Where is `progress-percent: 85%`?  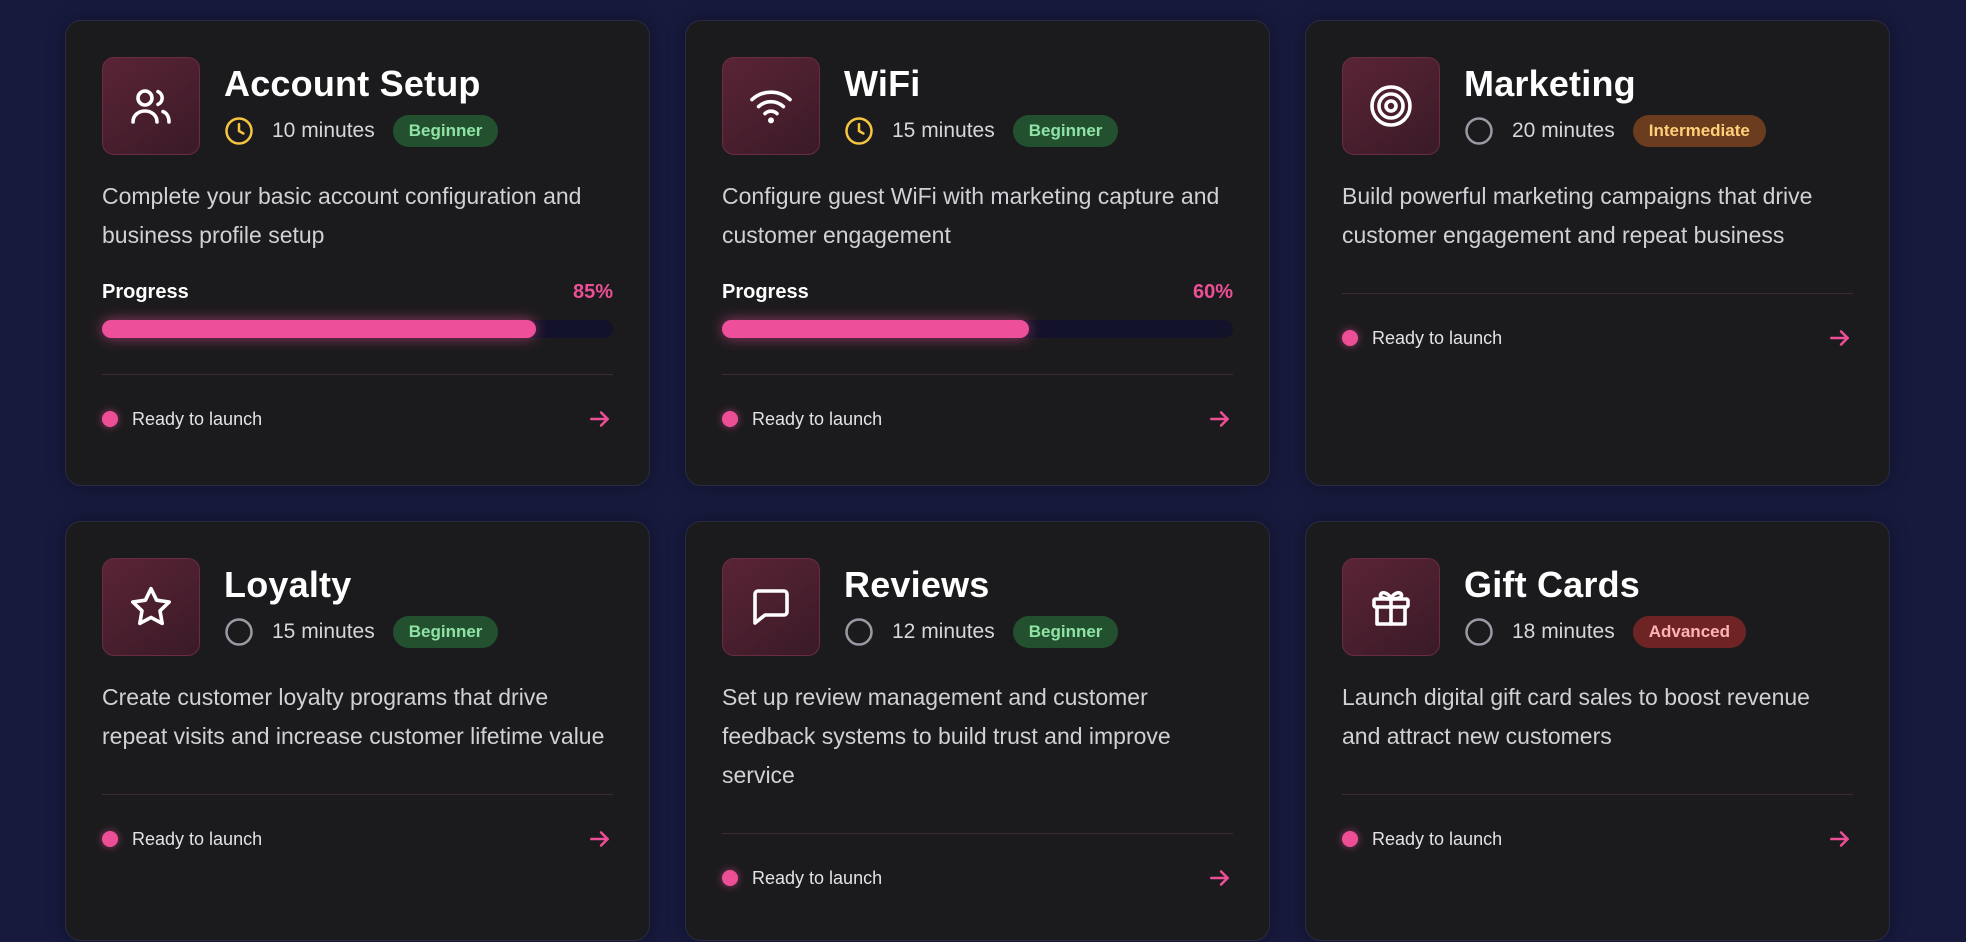
progress-percent: 85% is located at coordinates (592, 292).